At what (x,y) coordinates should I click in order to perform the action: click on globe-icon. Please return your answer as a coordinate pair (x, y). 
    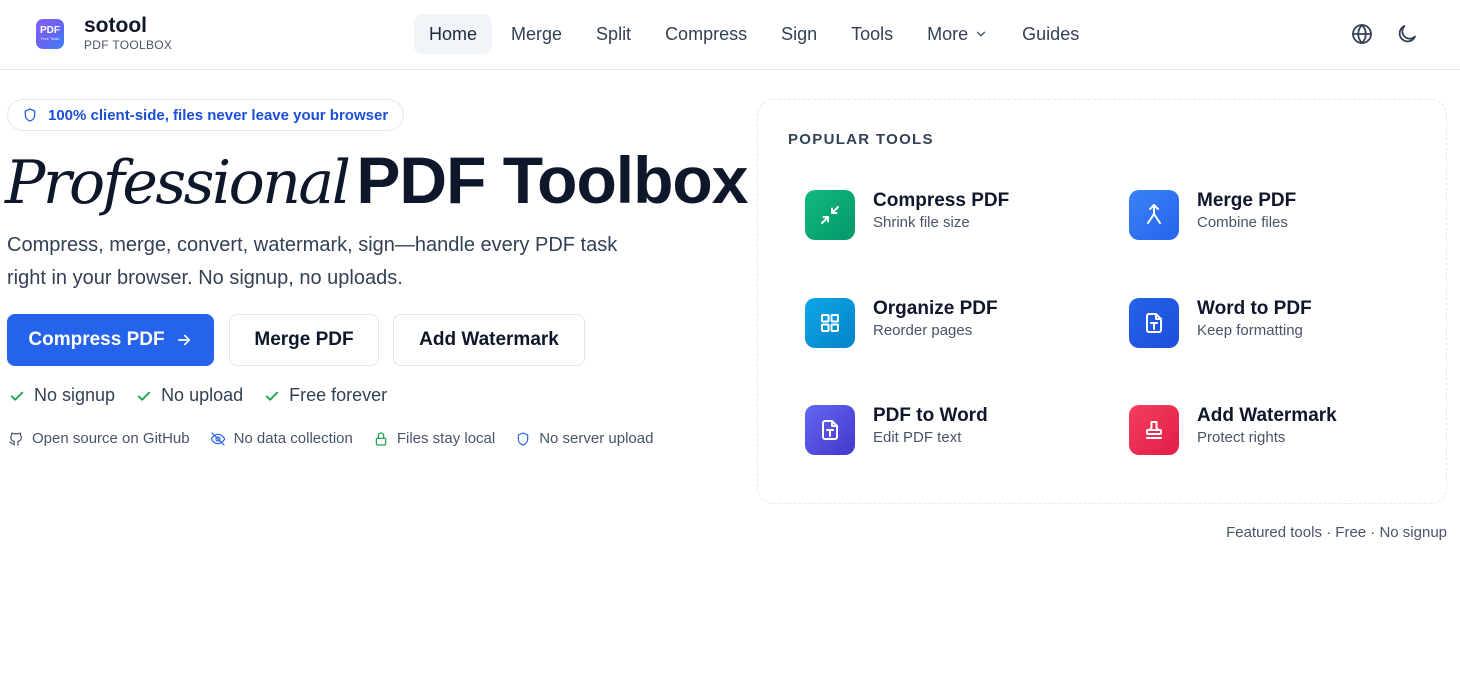
    Looking at the image, I should click on (1362, 34).